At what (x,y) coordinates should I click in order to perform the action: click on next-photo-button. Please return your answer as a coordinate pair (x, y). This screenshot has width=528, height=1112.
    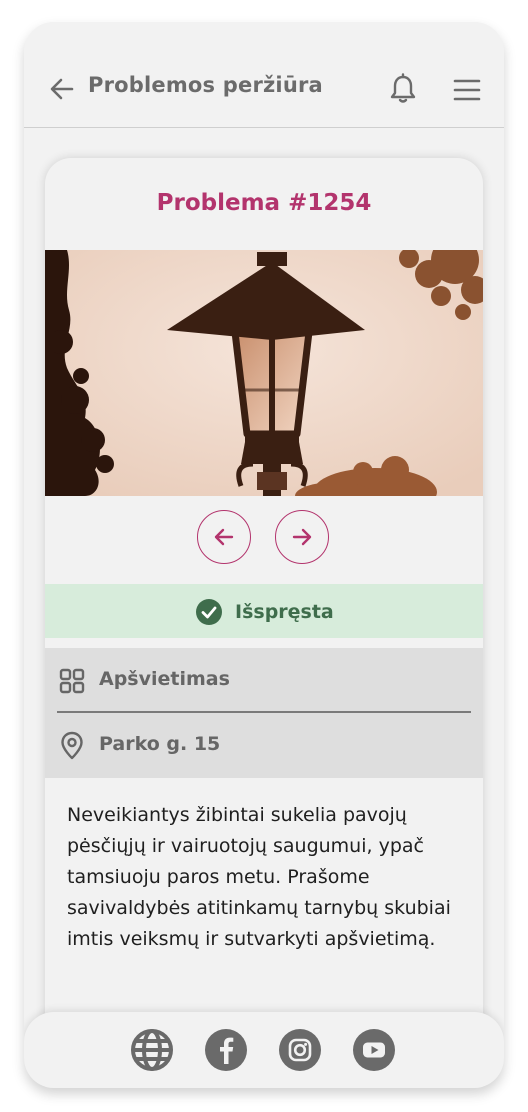
    Looking at the image, I should click on (302, 537).